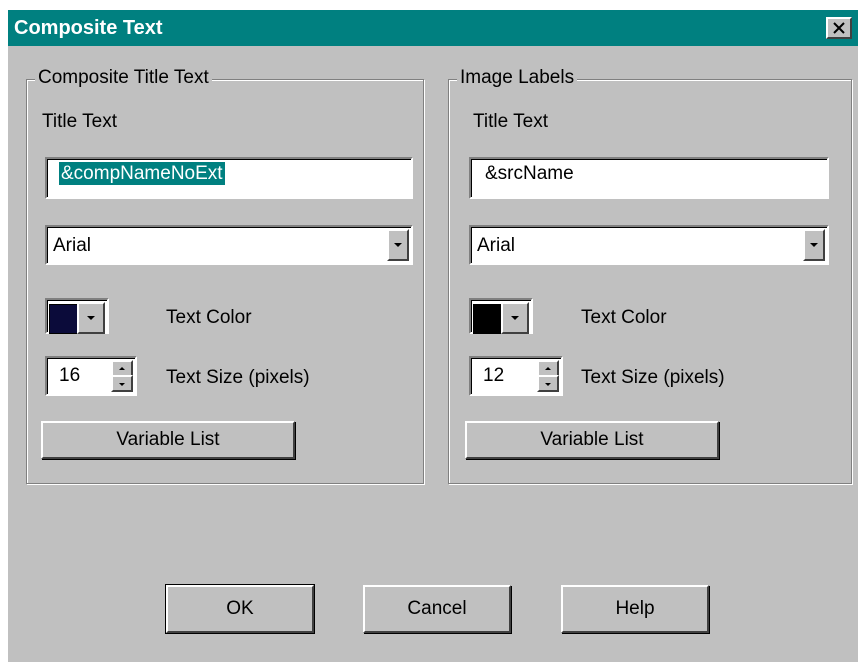 This screenshot has width=858, height=662. What do you see at coordinates (494, 375) in the screenshot?
I see `text-size-value: 12` at bounding box center [494, 375].